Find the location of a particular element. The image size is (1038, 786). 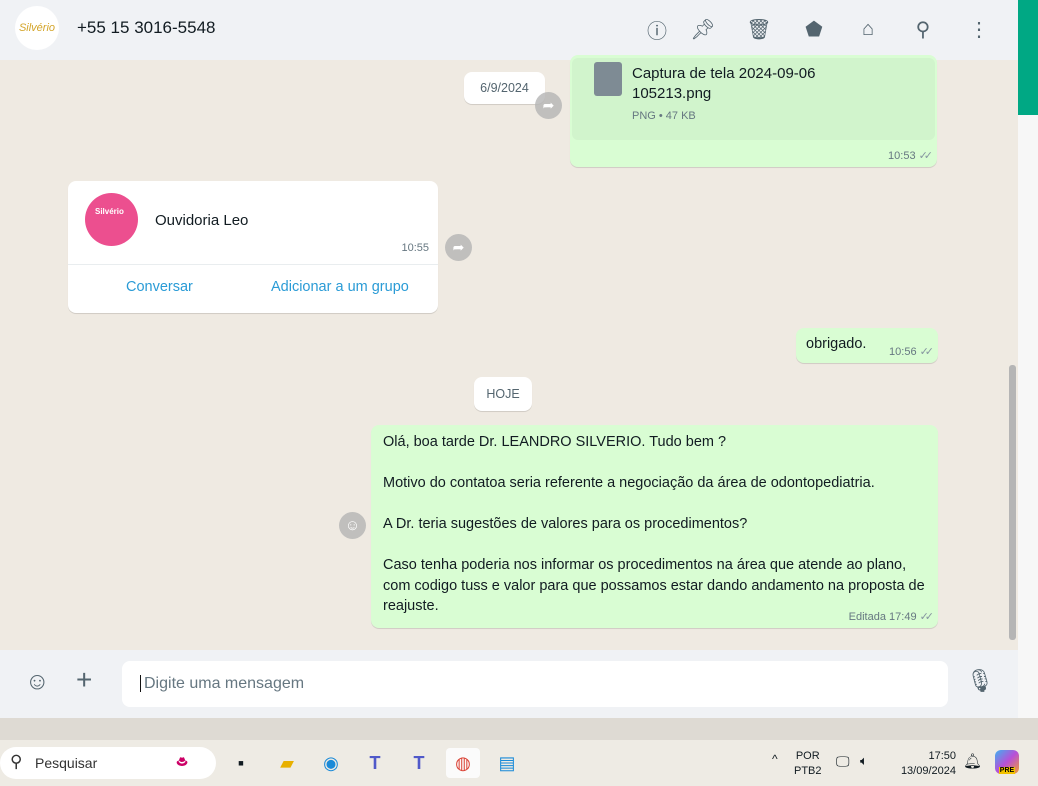

window-accent-bar is located at coordinates (1028, 57).